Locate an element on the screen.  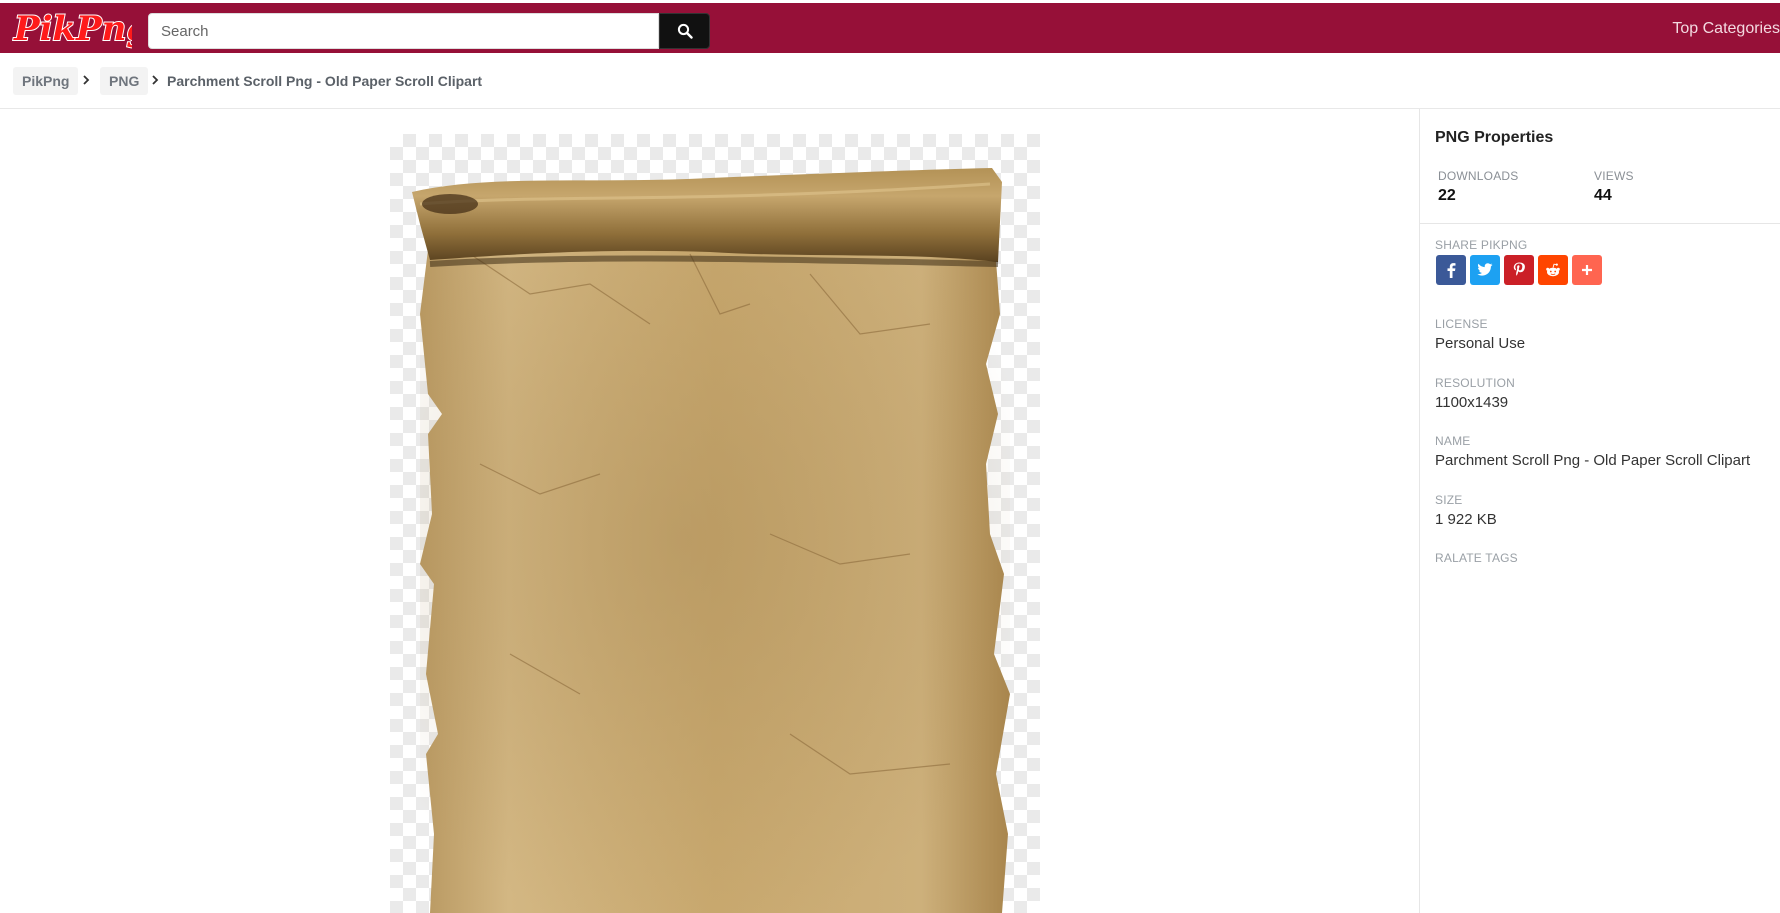
twitter-icon is located at coordinates (1485, 269).